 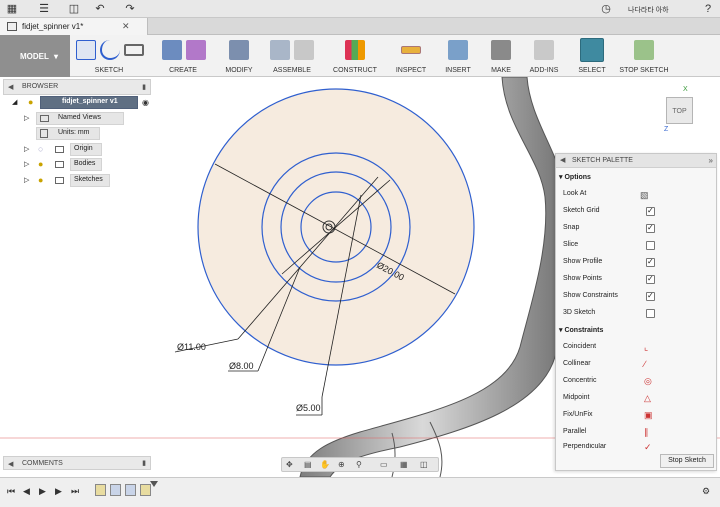 I want to click on lock-icon: ▣, so click(x=648, y=415).